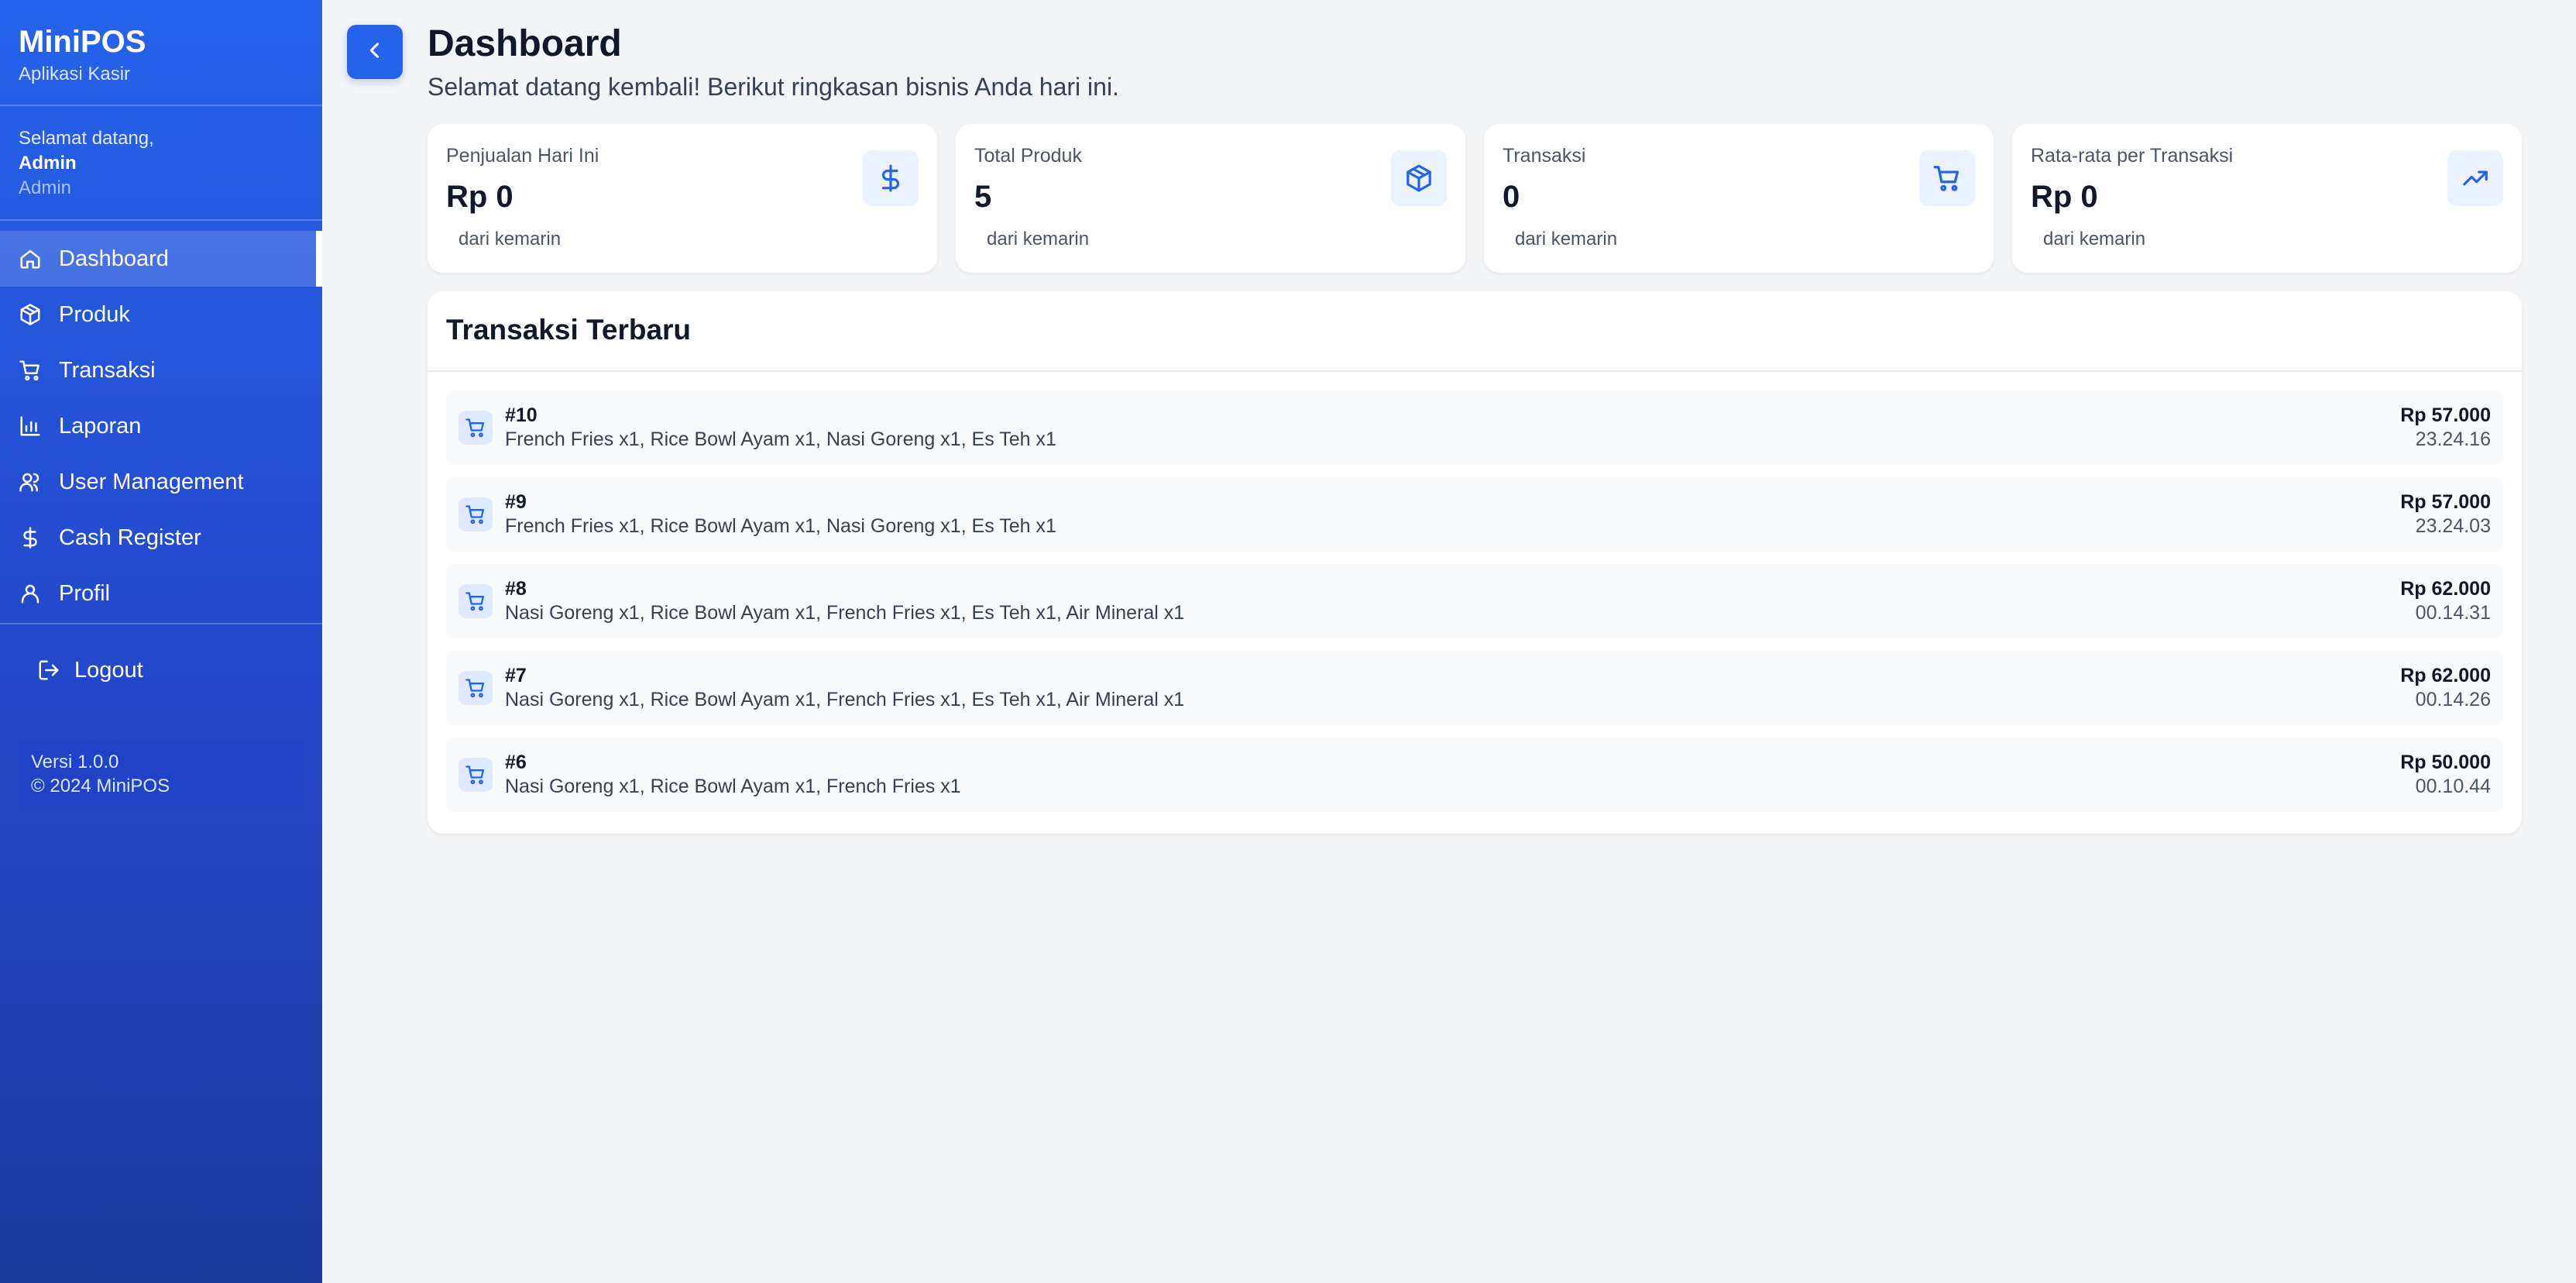 The image size is (2576, 1283). I want to click on sidebar-toggle-button, so click(375, 52).